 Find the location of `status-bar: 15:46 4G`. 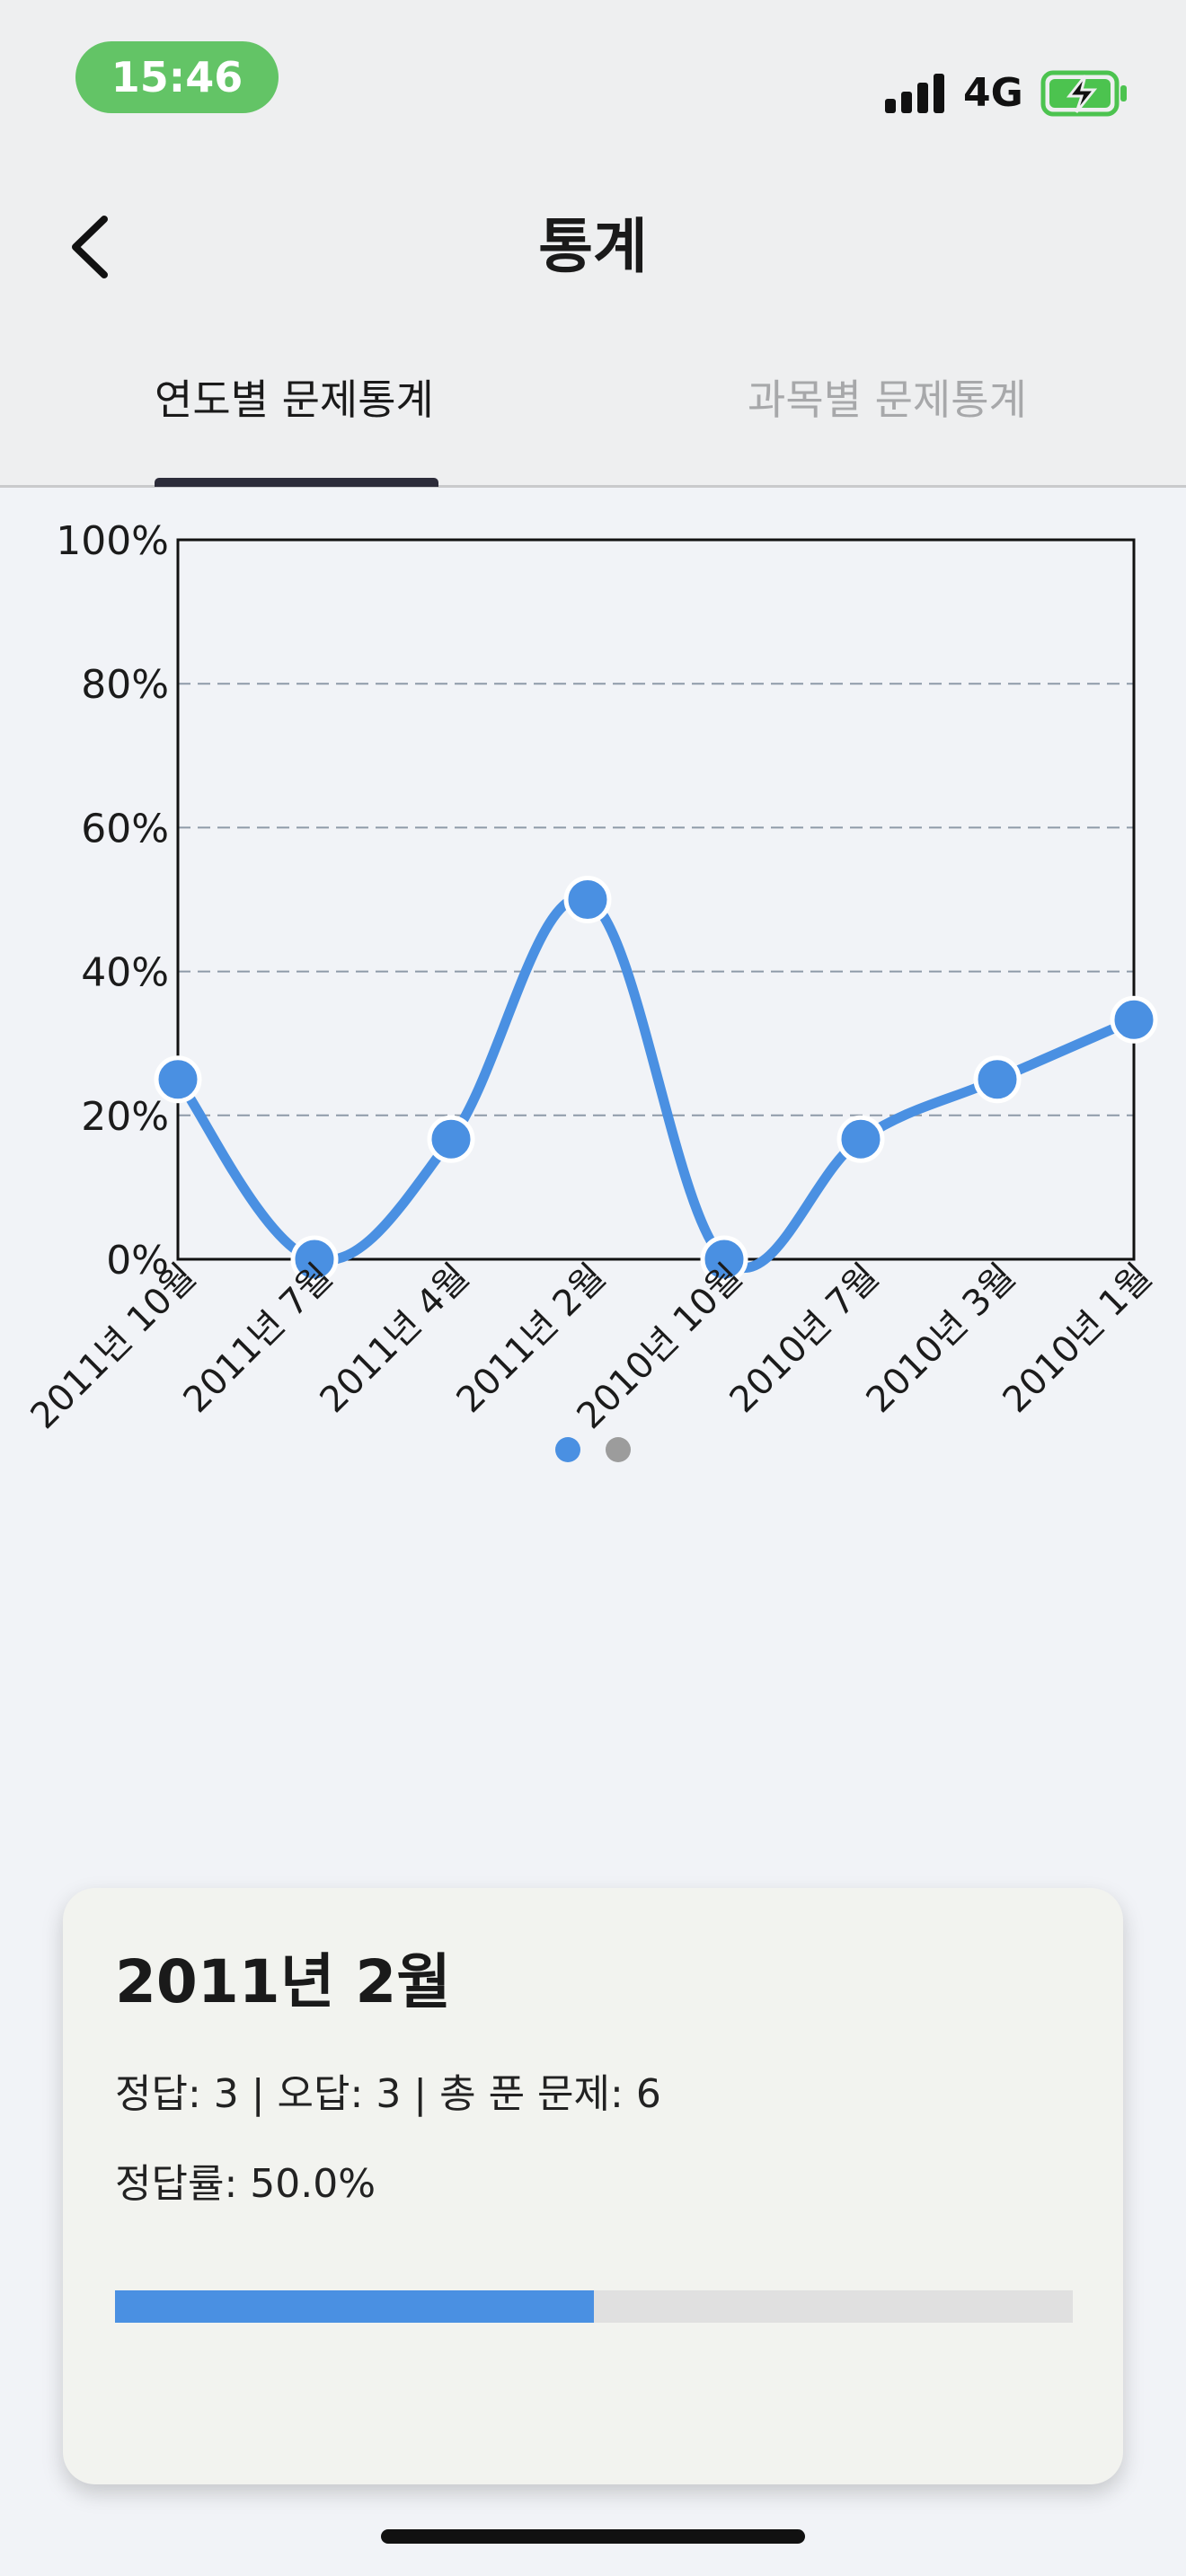

status-bar: 15:46 4G is located at coordinates (593, 76).